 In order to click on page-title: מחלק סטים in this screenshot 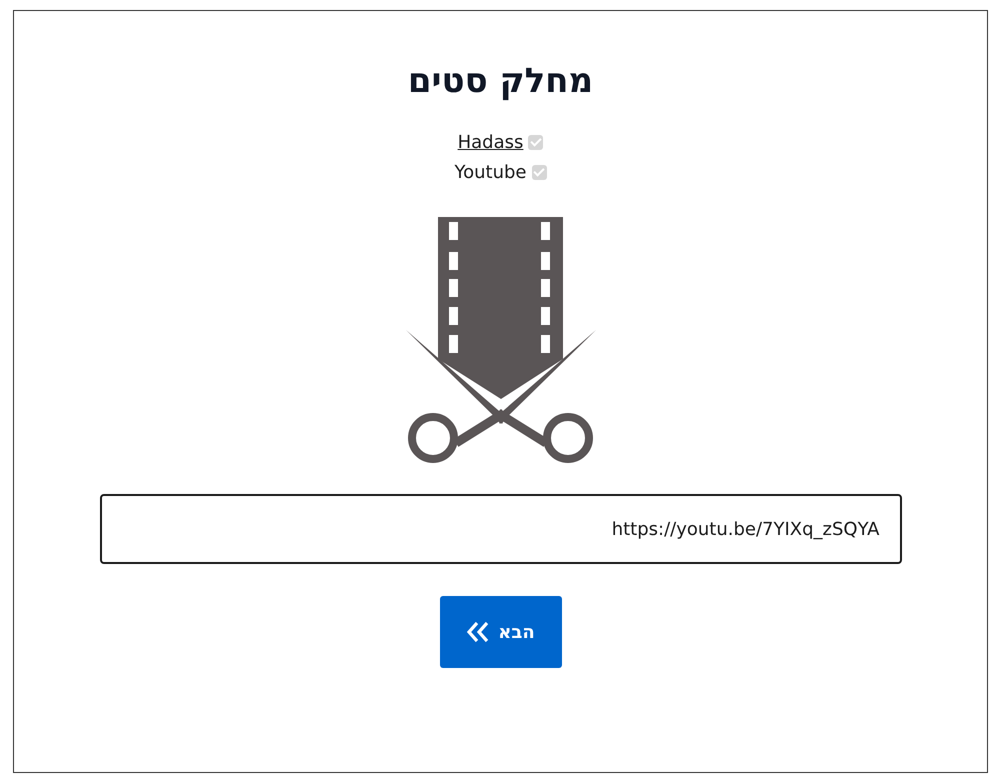, I will do `click(500, 81)`.